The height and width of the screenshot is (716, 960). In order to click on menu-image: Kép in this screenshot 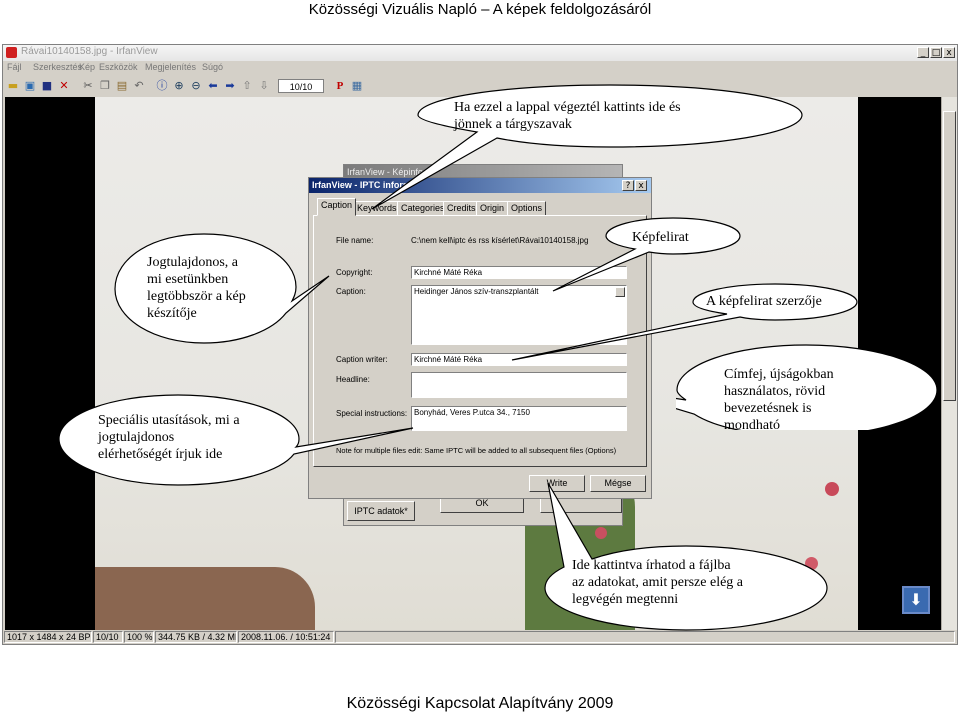, I will do `click(87, 67)`.